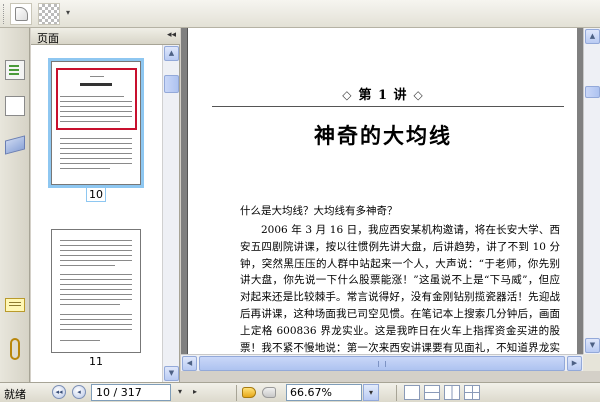  I want to click on document-icon, so click(13, 104).